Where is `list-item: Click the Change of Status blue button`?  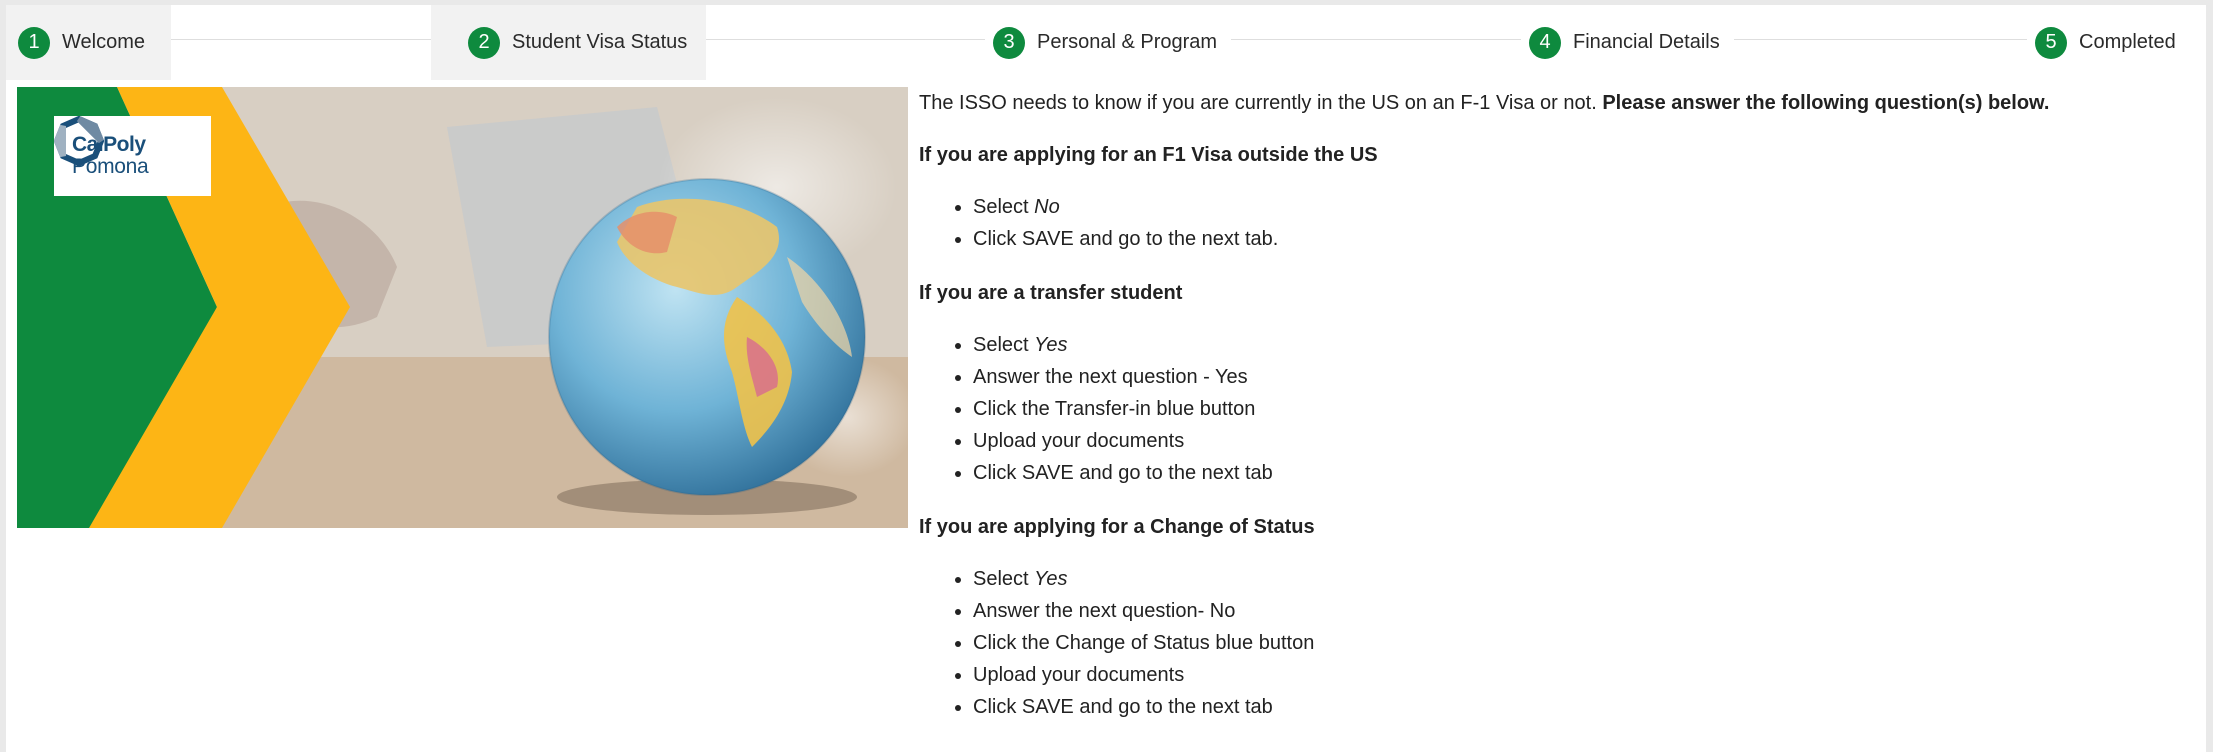
list-item: Click the Change of Status blue button is located at coordinates (1586, 643).